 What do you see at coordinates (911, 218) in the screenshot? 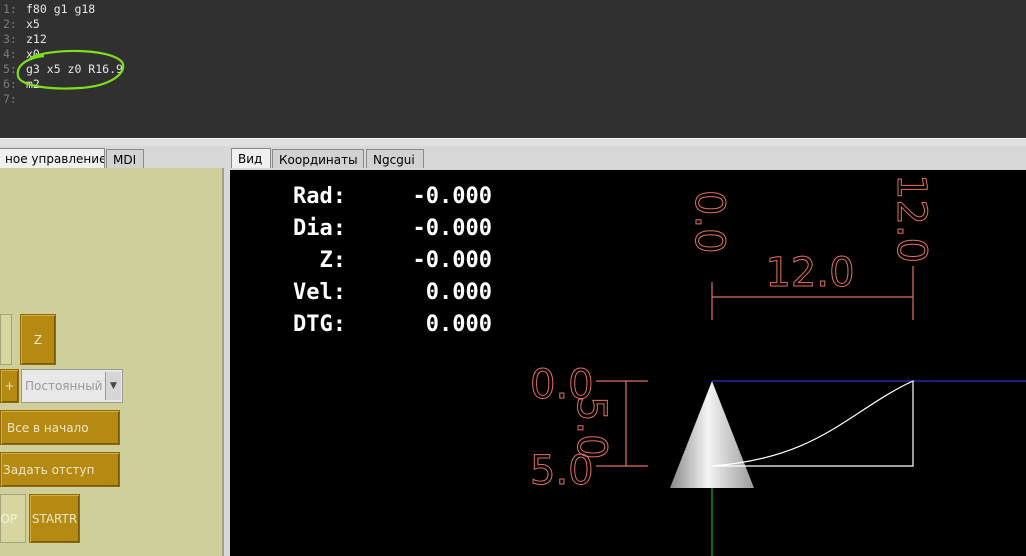
I see `z-end-label: 12.0` at bounding box center [911, 218].